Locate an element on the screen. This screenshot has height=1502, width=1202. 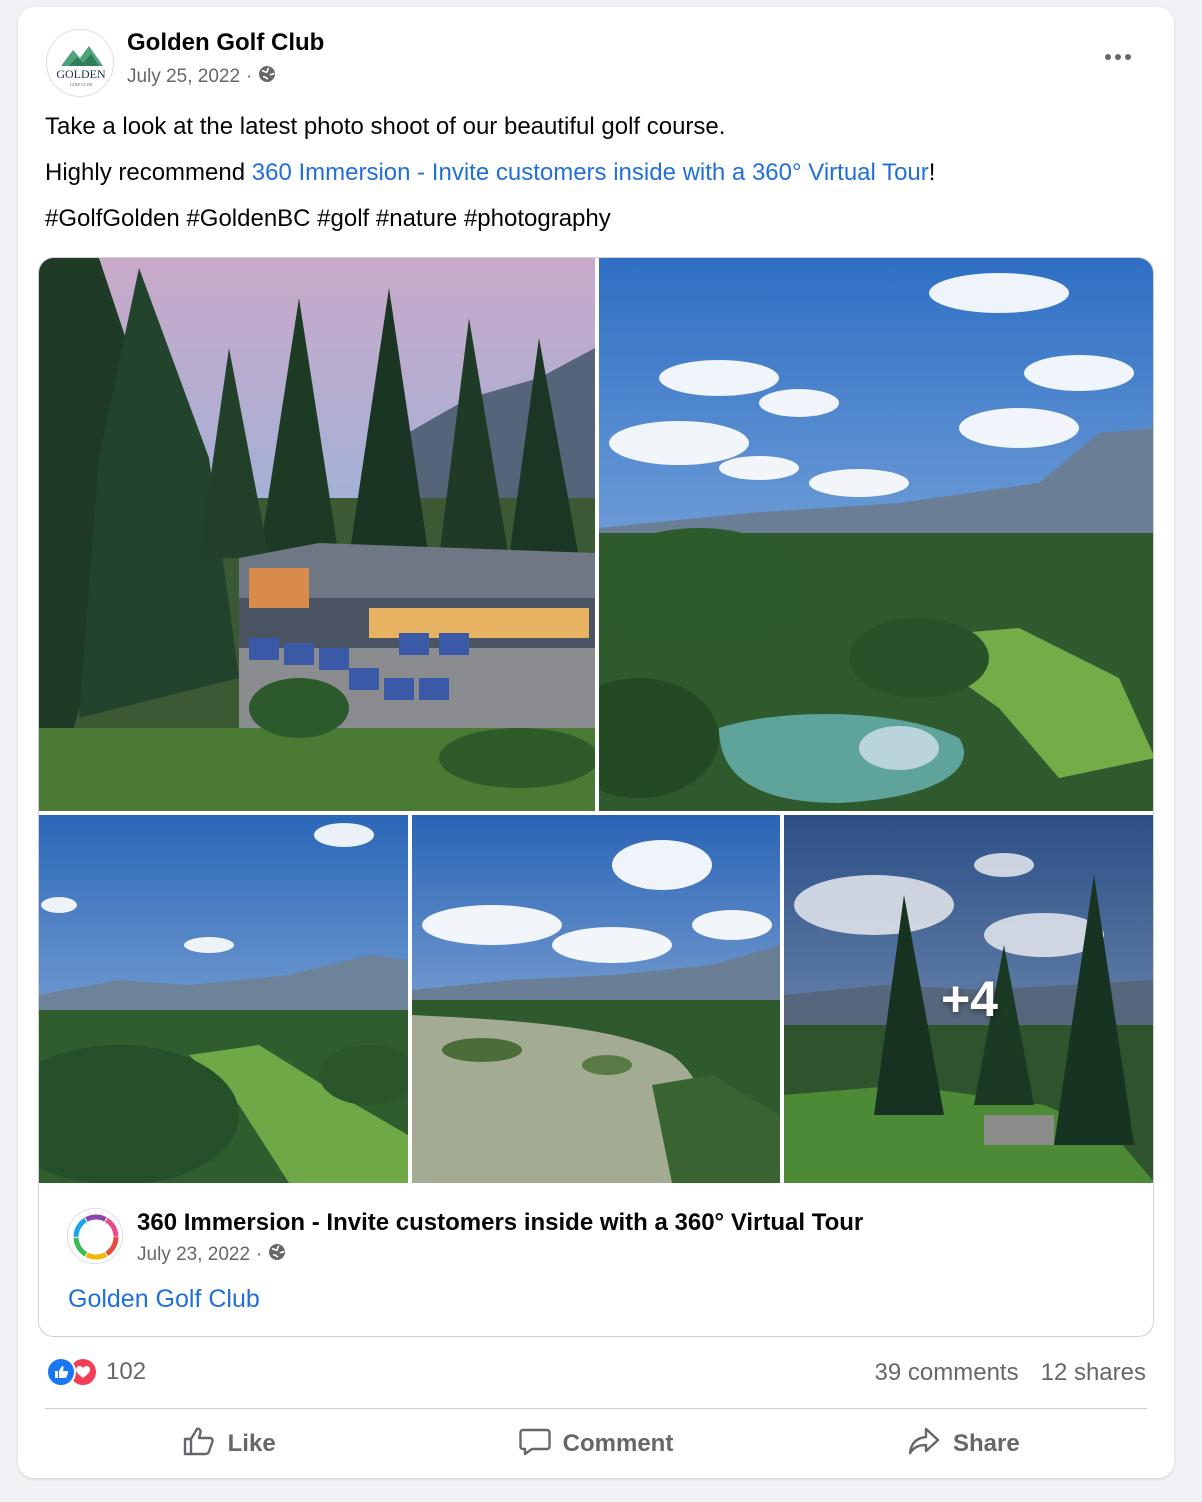
engagement-counts: 39 comments 12 shares is located at coordinates (1010, 1373).